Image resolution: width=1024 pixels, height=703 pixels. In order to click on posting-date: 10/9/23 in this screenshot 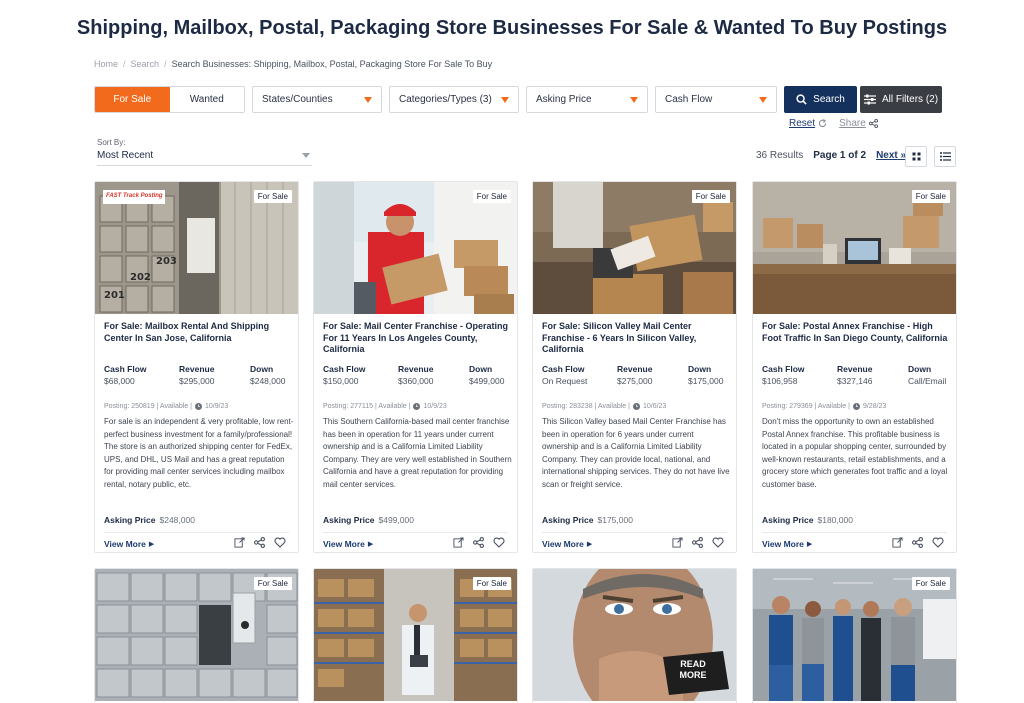, I will do `click(435, 406)`.